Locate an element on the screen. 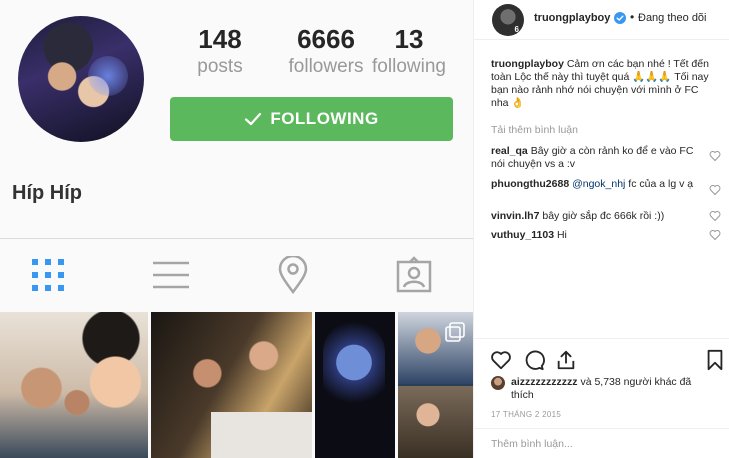 This screenshot has width=729, height=458. following-stat: 13 following is located at coordinates (409, 52).